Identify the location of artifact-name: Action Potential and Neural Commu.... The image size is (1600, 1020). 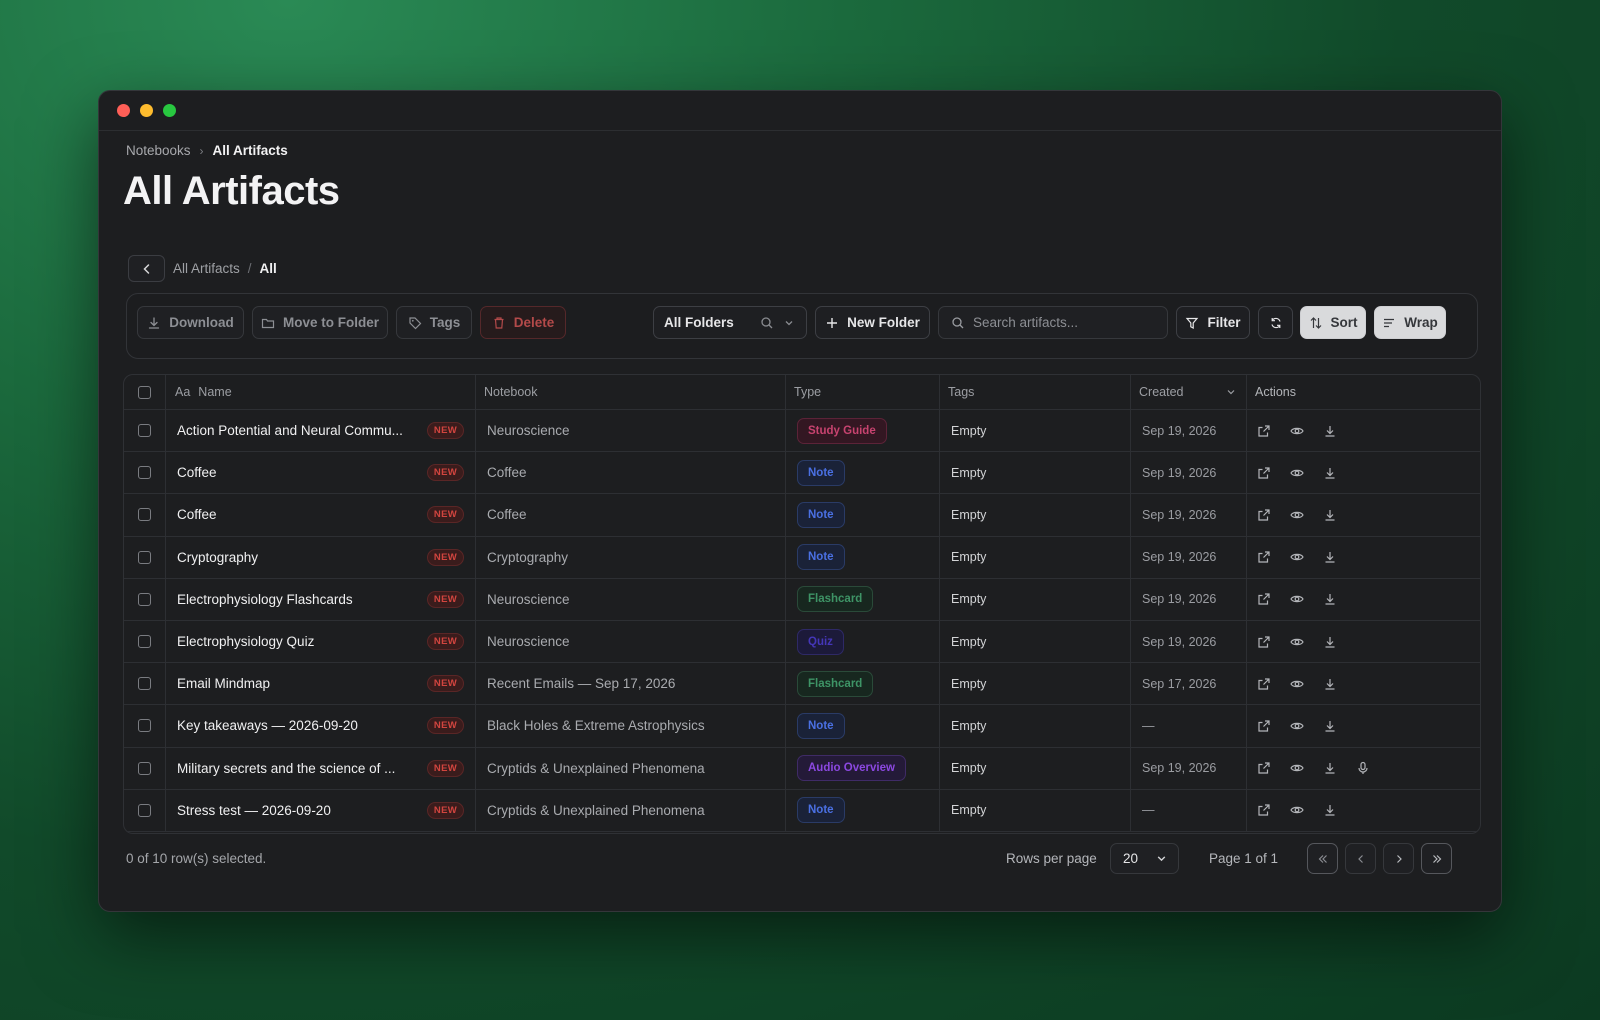
(290, 430).